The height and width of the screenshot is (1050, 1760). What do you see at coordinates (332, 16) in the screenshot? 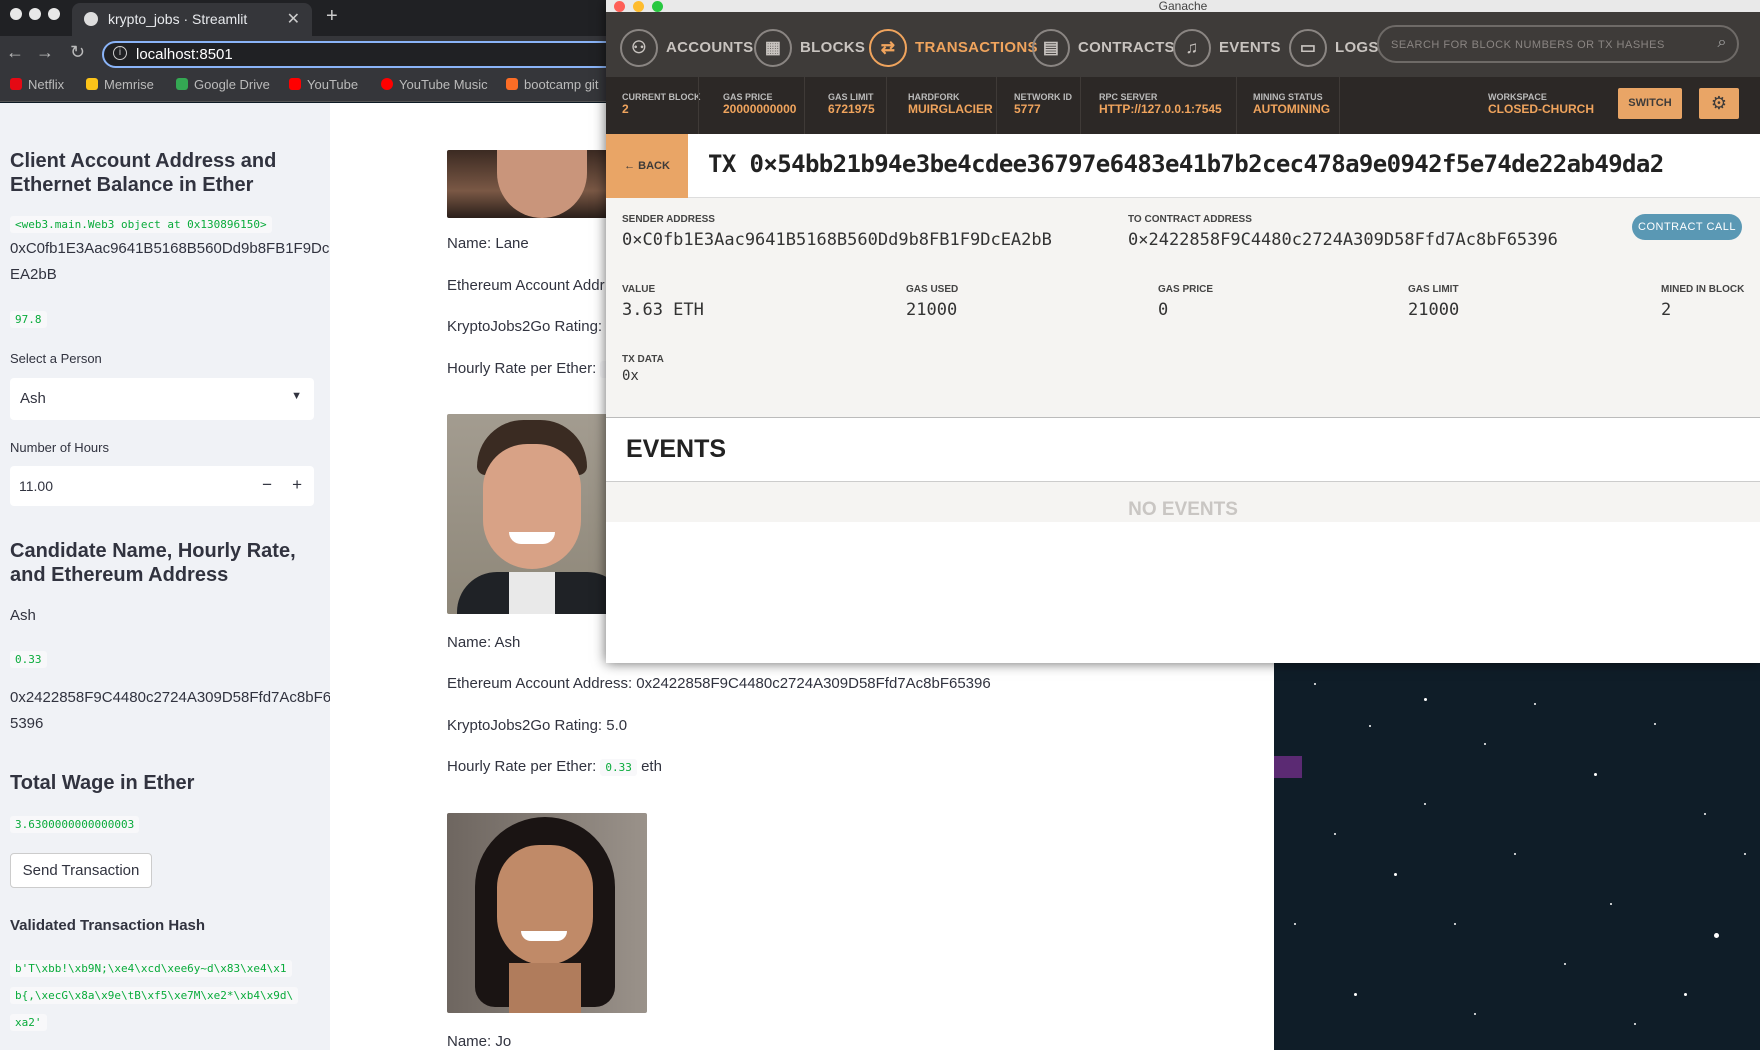
I see `new-tab-icon: +` at bounding box center [332, 16].